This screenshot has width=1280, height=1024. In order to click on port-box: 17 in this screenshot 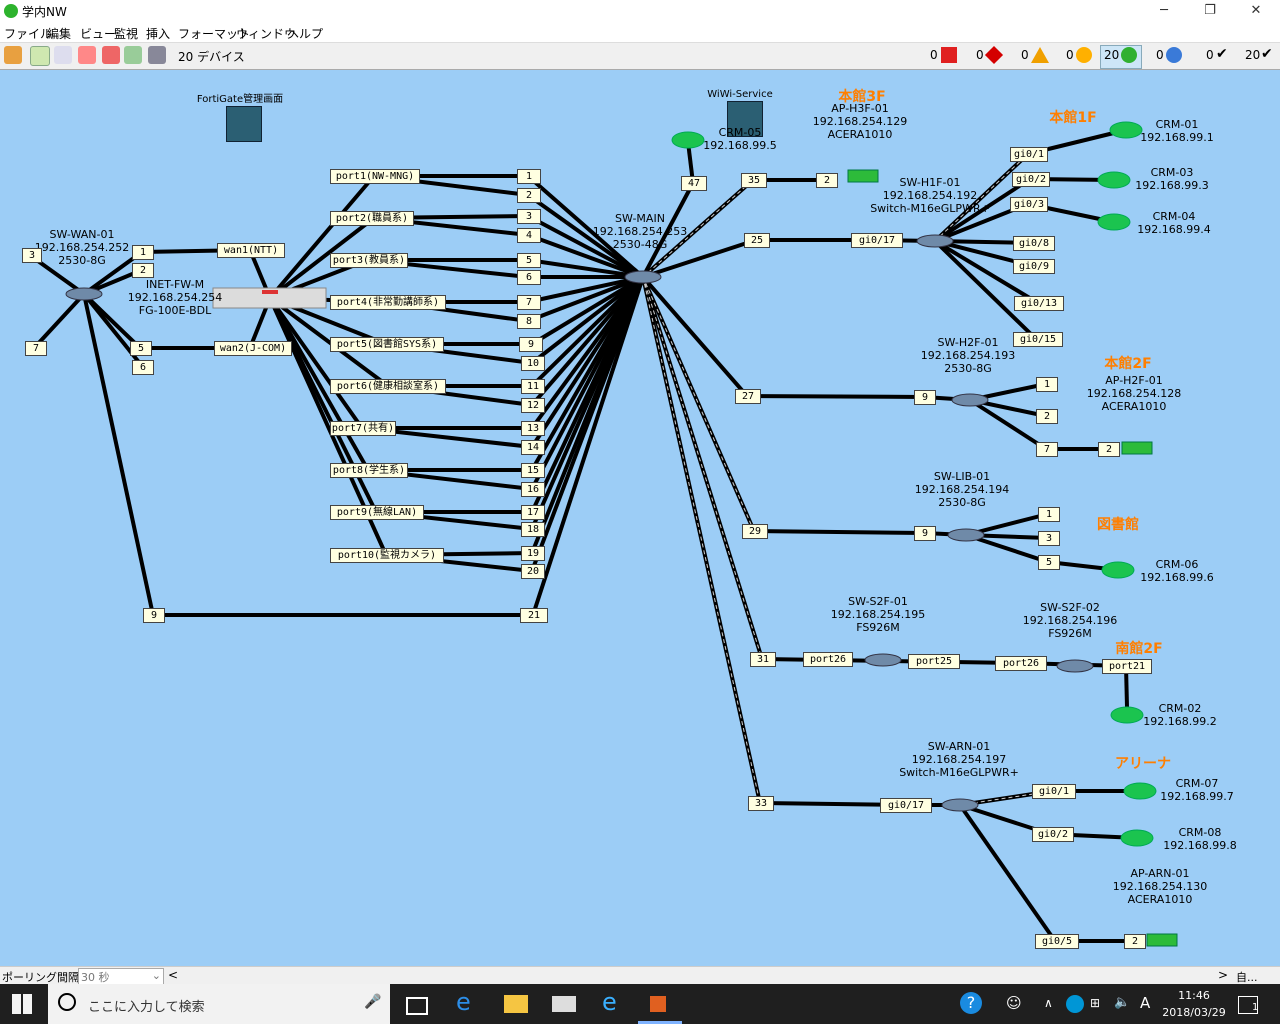, I will do `click(533, 512)`.